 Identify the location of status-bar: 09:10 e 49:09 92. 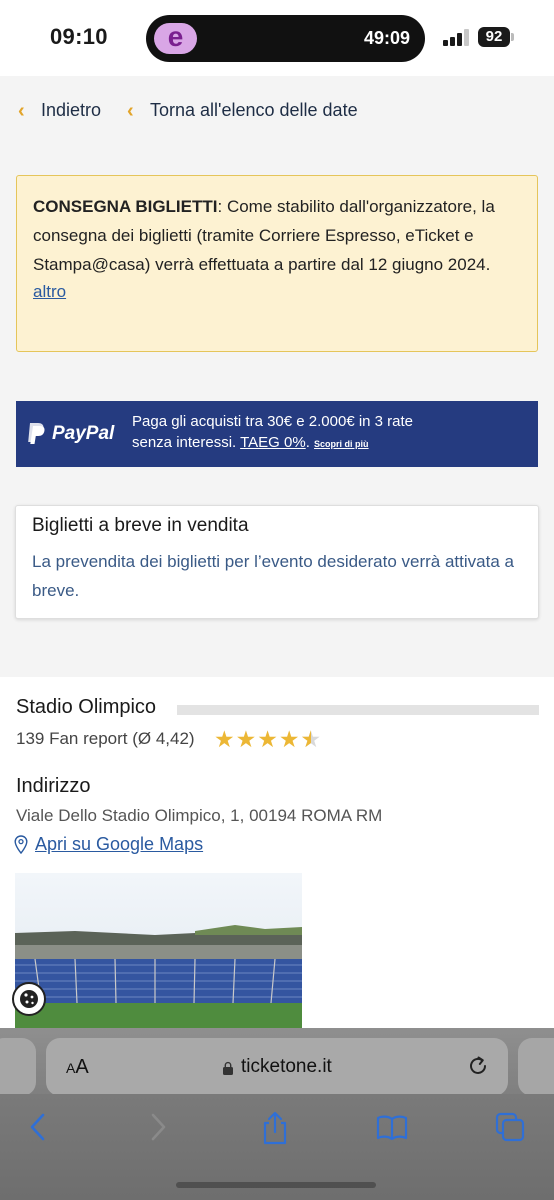
(277, 38).